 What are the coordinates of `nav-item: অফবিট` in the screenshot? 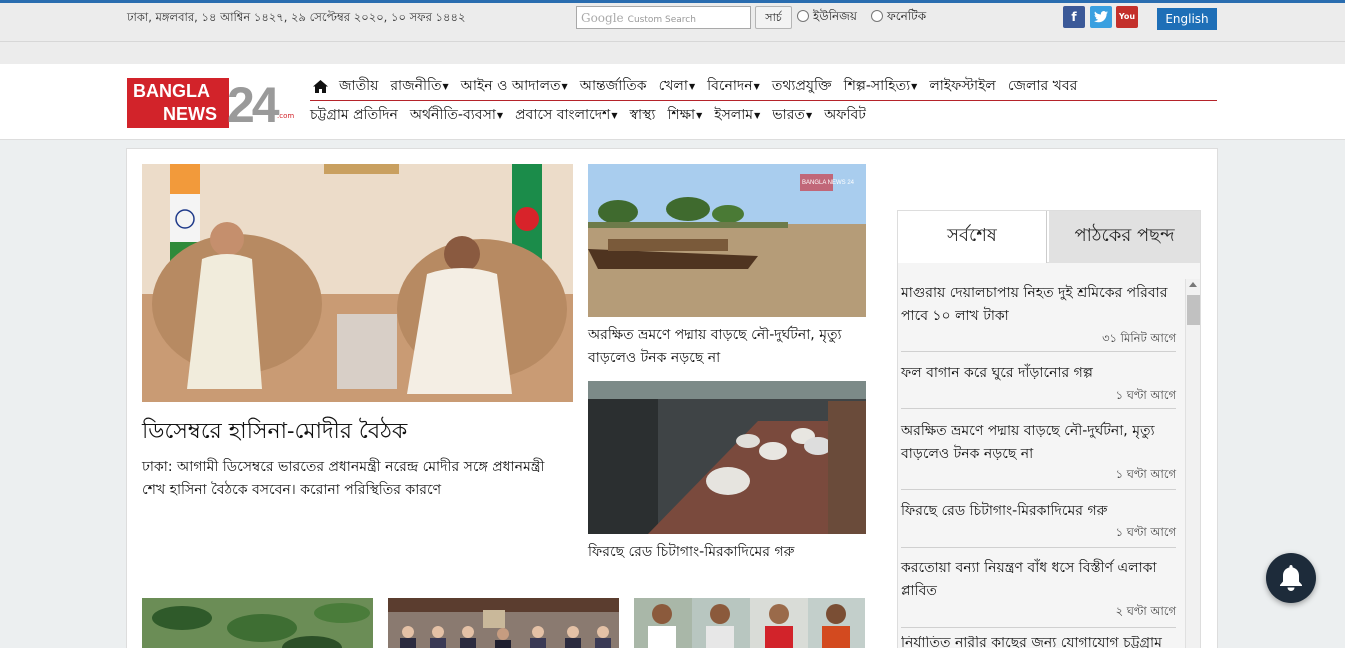 It's located at (845, 115).